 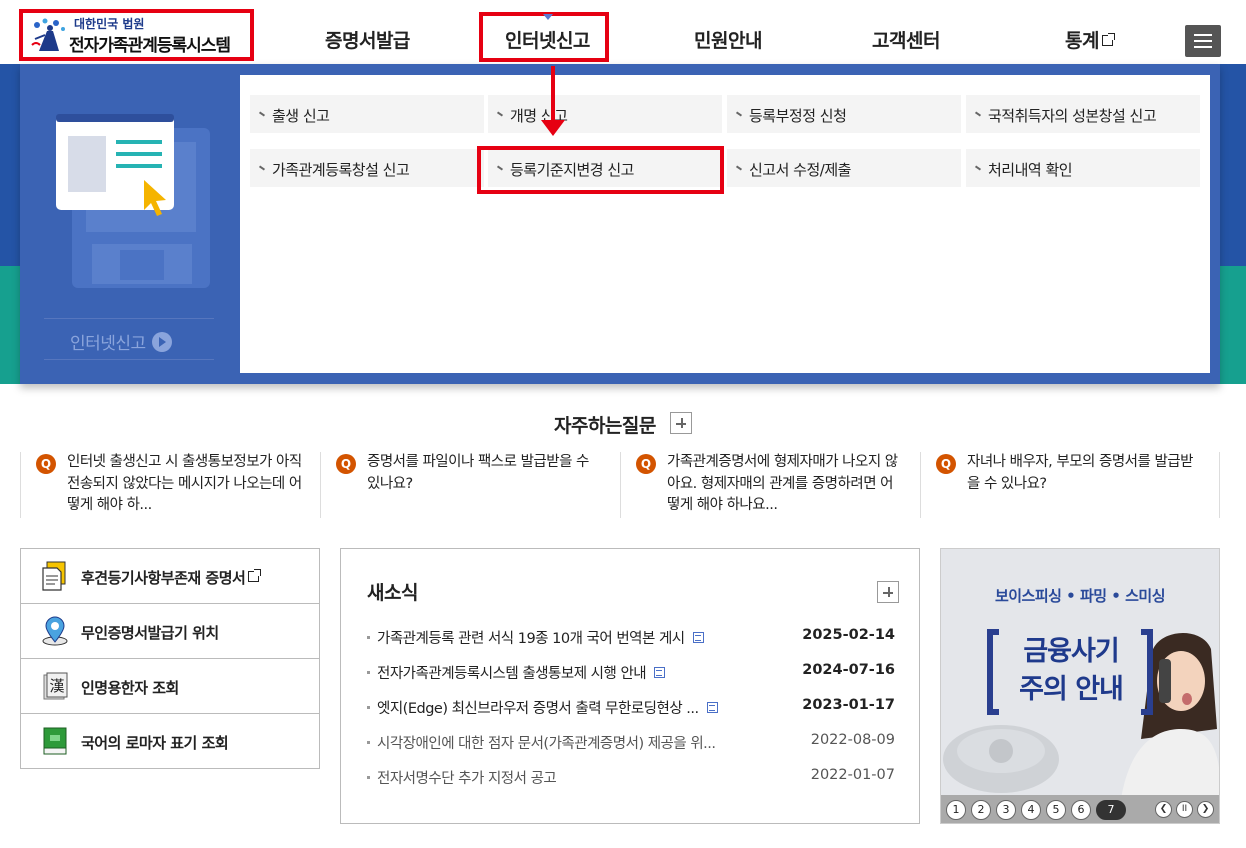 I want to click on faq-item: Q 자녀나 배우자, 부모의 증명서를 발급받을 수 있나요?, so click(x=1070, y=485).